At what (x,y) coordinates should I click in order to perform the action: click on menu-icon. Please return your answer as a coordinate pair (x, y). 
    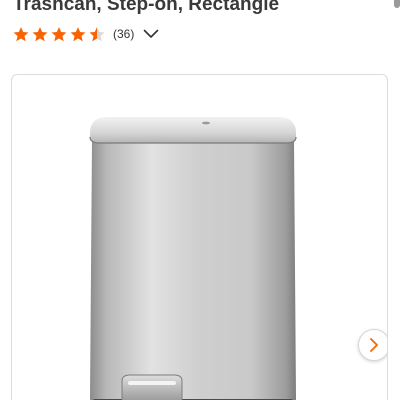
    Looking at the image, I should click on (397, 4).